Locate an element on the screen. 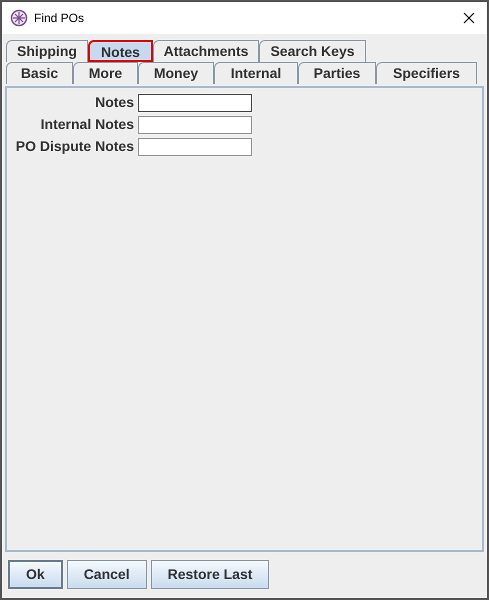  tab: Money is located at coordinates (176, 73).